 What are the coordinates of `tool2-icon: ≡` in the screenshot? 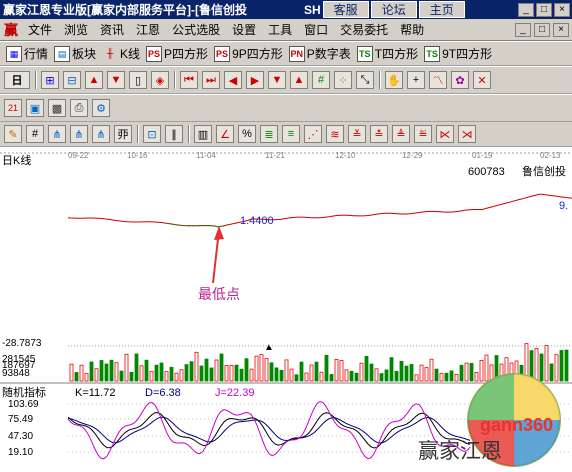 It's located at (291, 134).